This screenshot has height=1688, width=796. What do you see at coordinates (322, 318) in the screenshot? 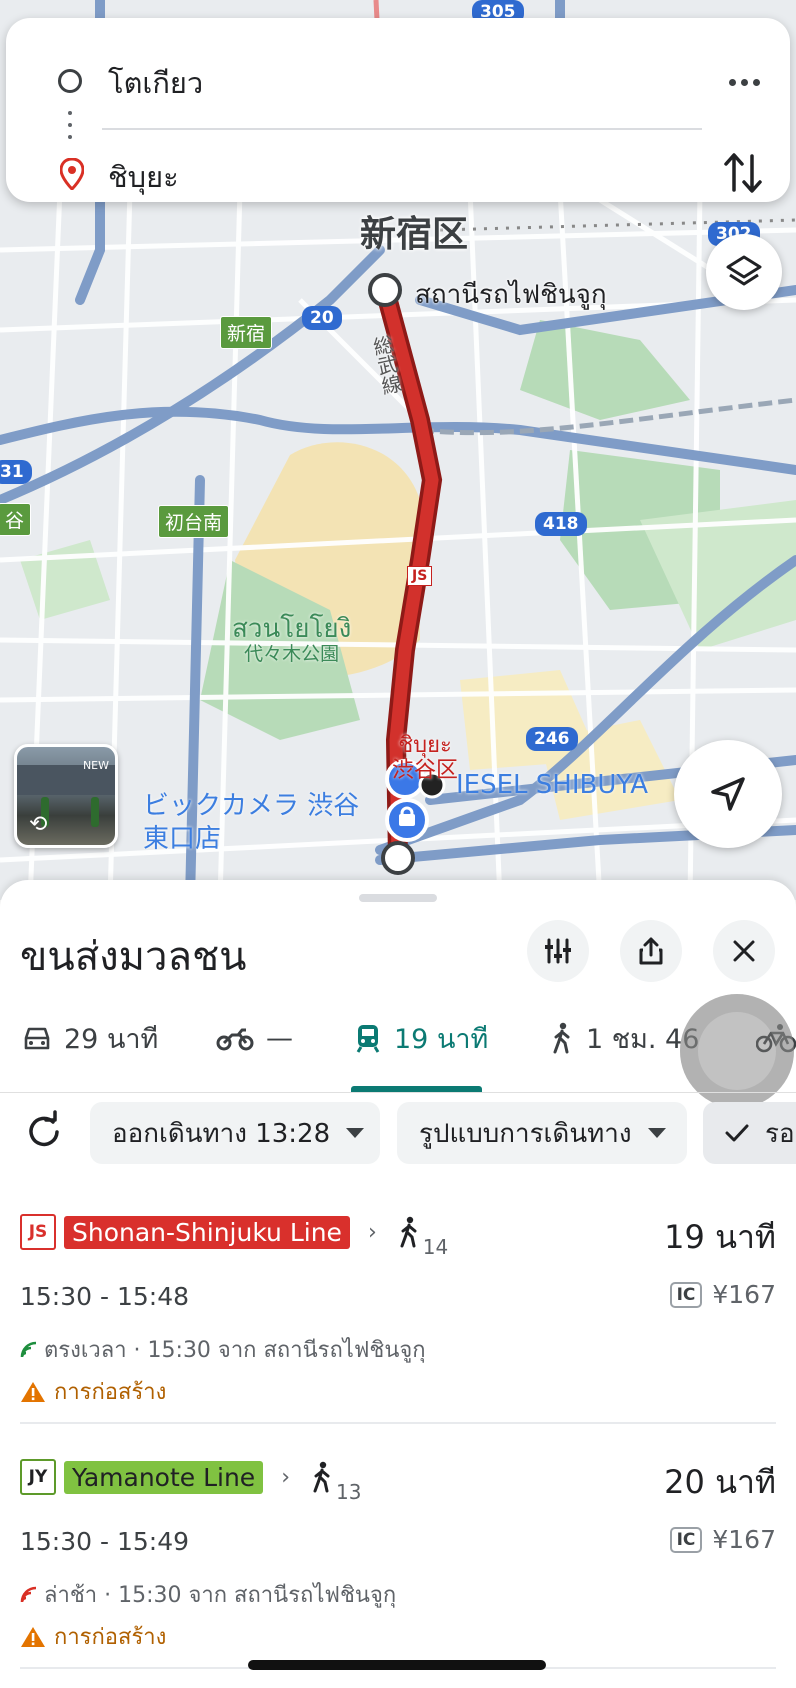
I see `map-route-20: 20` at bounding box center [322, 318].